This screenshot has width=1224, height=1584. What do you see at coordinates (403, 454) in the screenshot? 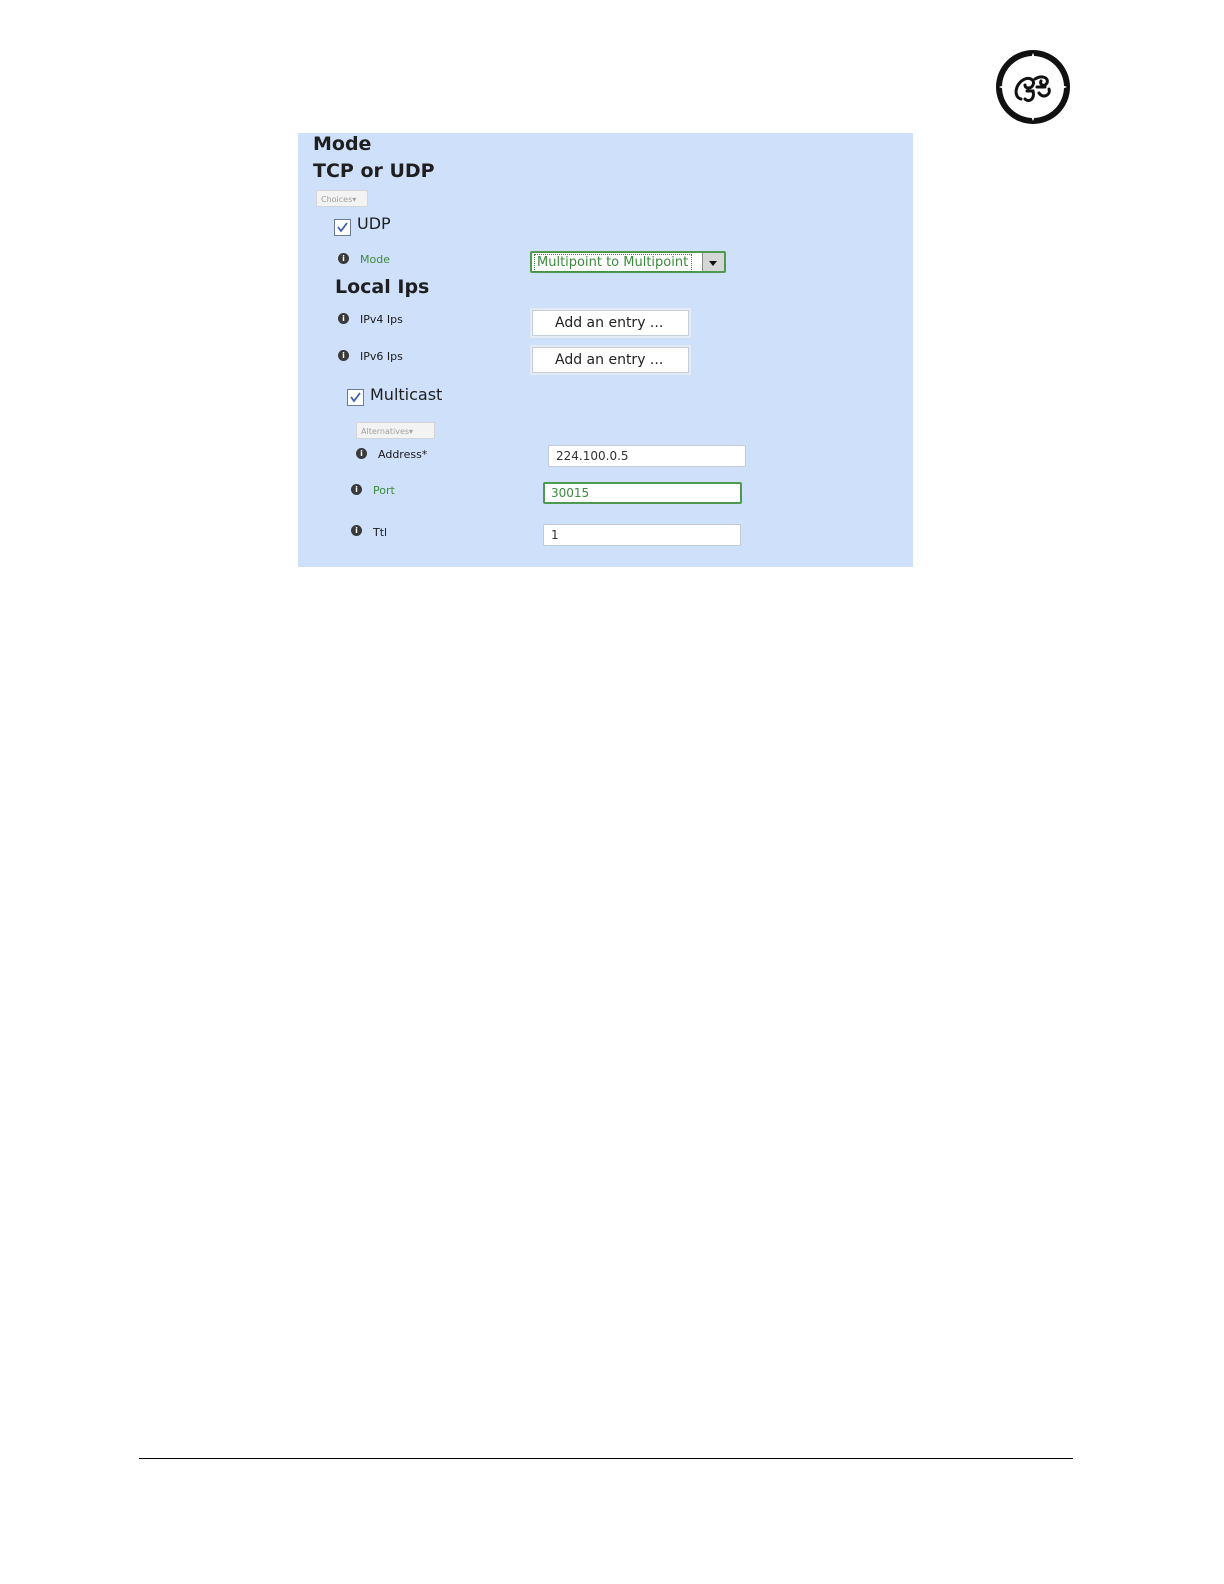
I see `address-label: Address*` at bounding box center [403, 454].